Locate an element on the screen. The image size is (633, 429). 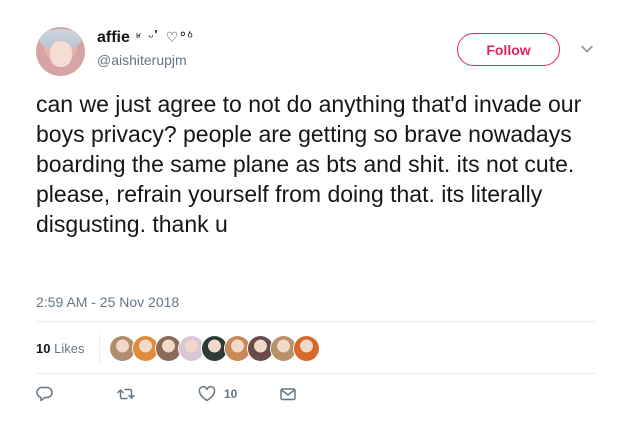
avatar is located at coordinates (60, 51).